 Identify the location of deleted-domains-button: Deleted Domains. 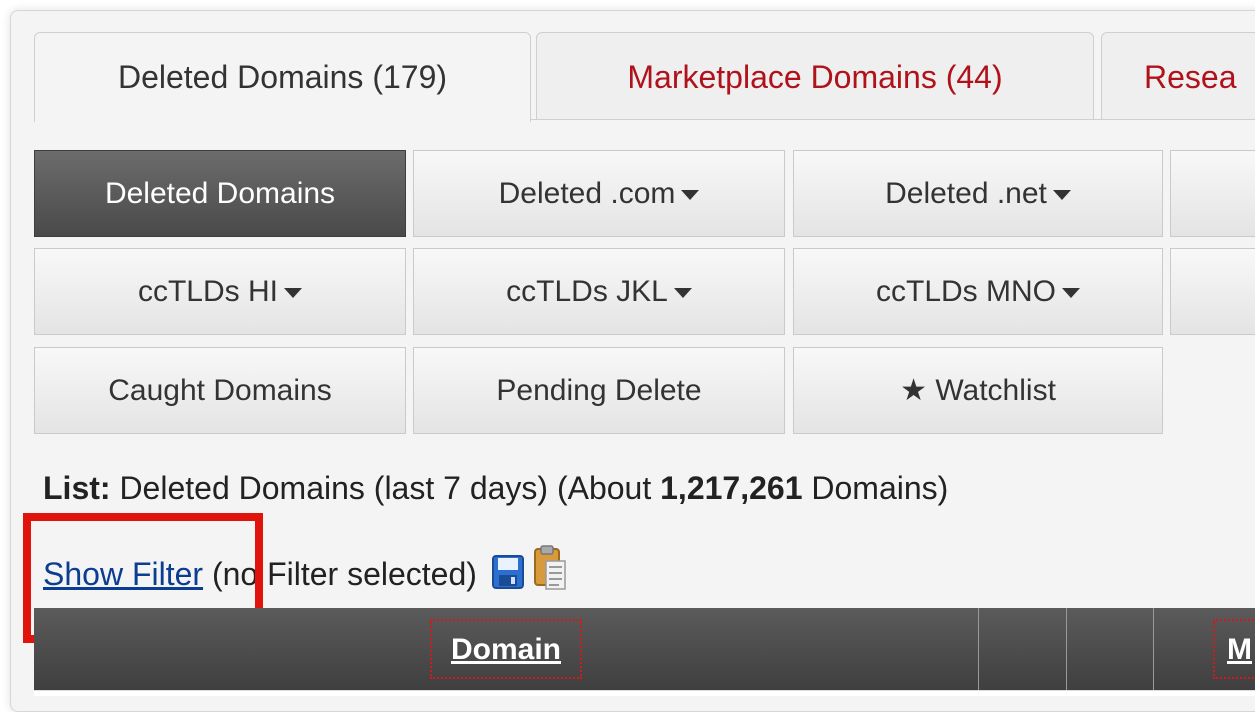
(220, 193).